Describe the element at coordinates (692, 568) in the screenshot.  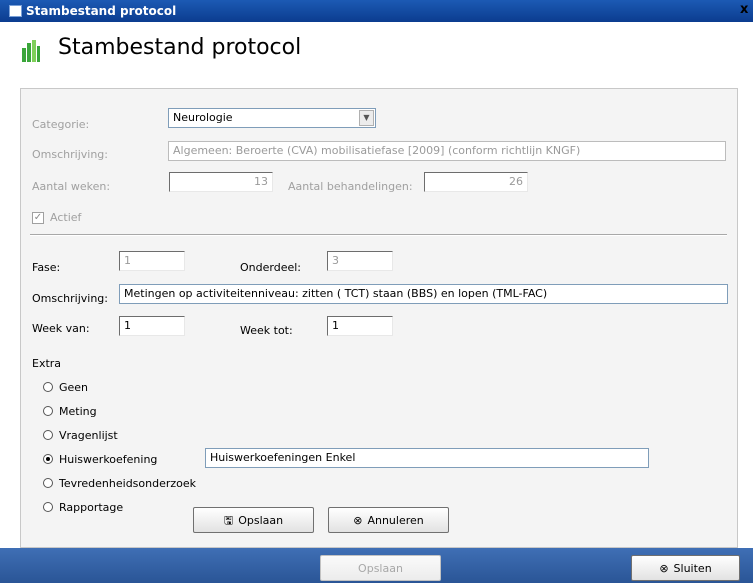
I see `sluiten-label: Sluiten` at that location.